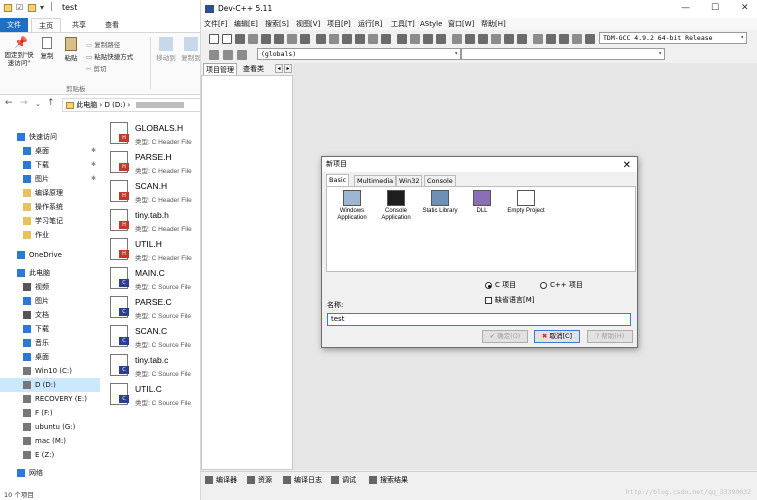 This screenshot has width=757, height=500. I want to click on menu-item: 工具[T], so click(403, 24).